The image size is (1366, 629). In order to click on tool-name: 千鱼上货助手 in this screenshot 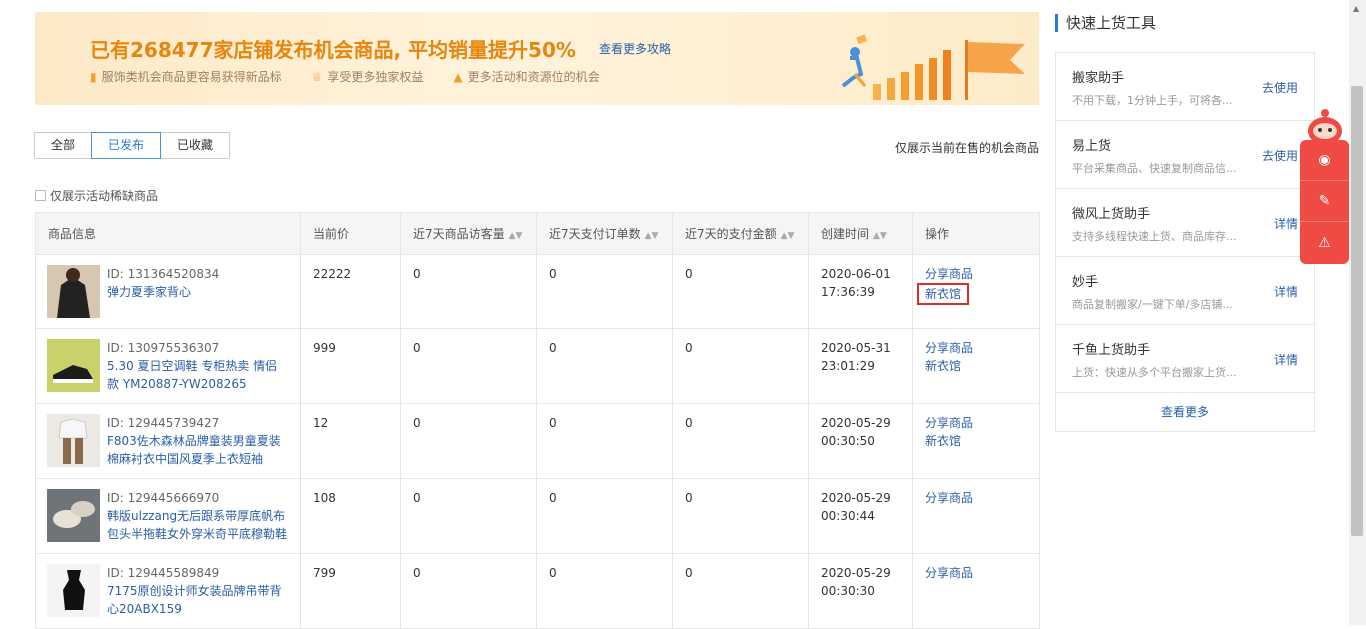, I will do `click(1111, 350)`.